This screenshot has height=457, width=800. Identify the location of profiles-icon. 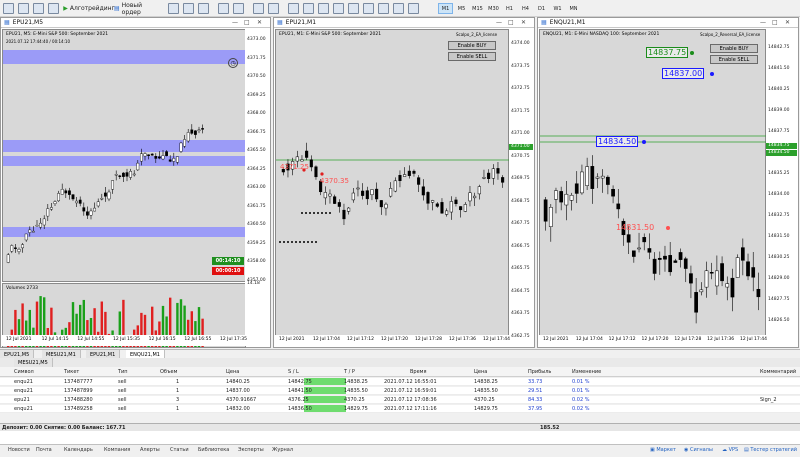
(23, 8).